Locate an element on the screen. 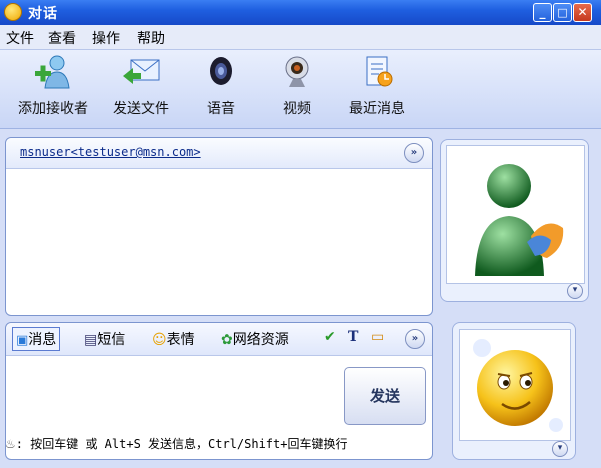 This screenshot has height=468, width=601. voice-icon is located at coordinates (221, 72).